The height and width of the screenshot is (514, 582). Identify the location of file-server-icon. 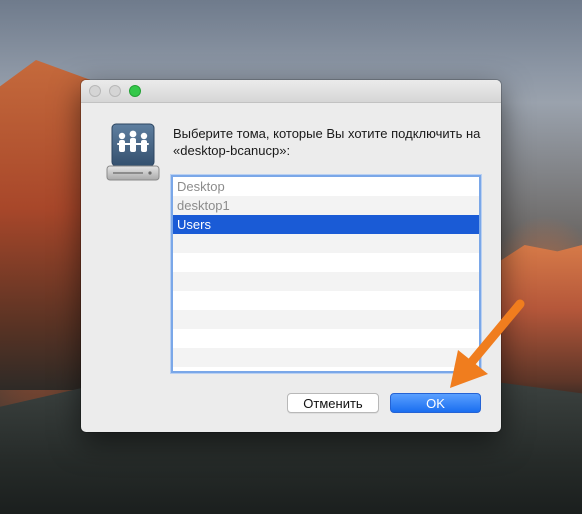
(133, 152).